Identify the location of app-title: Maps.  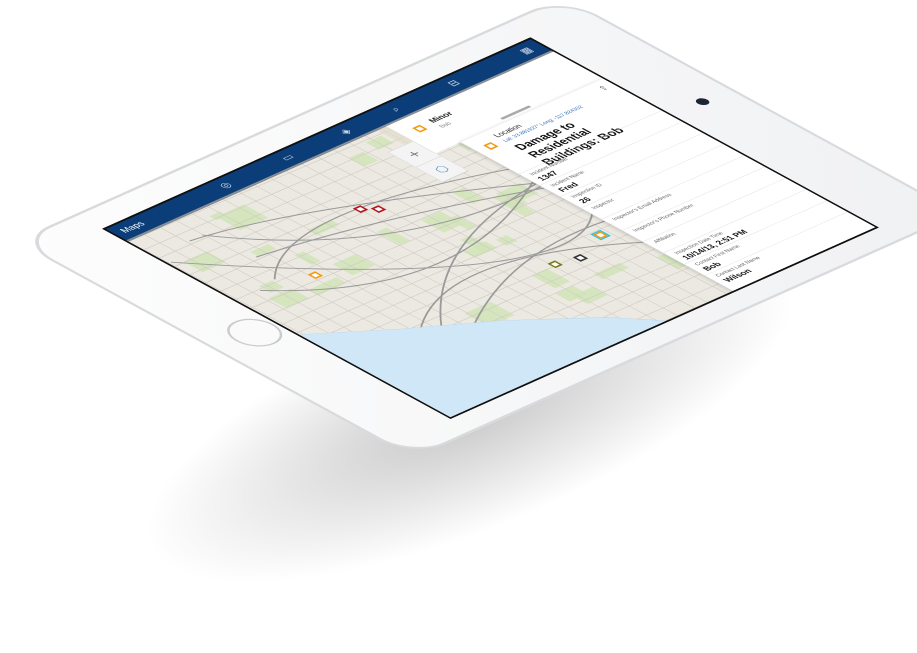
(132, 227).